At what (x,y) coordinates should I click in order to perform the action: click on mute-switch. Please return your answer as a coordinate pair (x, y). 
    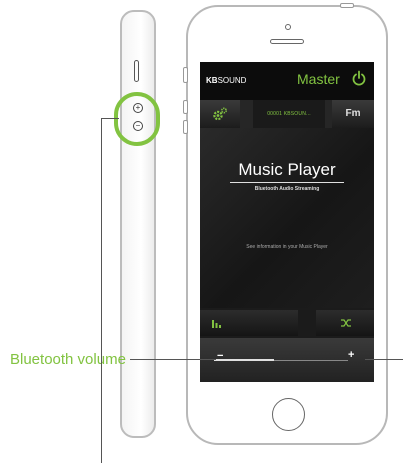
    Looking at the image, I should click on (136, 71).